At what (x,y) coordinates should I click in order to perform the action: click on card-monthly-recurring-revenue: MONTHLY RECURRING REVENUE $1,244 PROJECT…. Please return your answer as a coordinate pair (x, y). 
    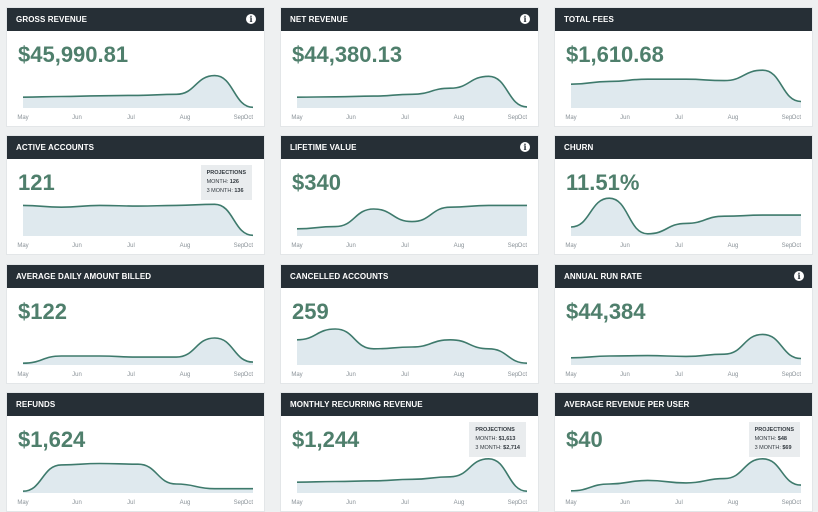
    Looking at the image, I should click on (409, 452).